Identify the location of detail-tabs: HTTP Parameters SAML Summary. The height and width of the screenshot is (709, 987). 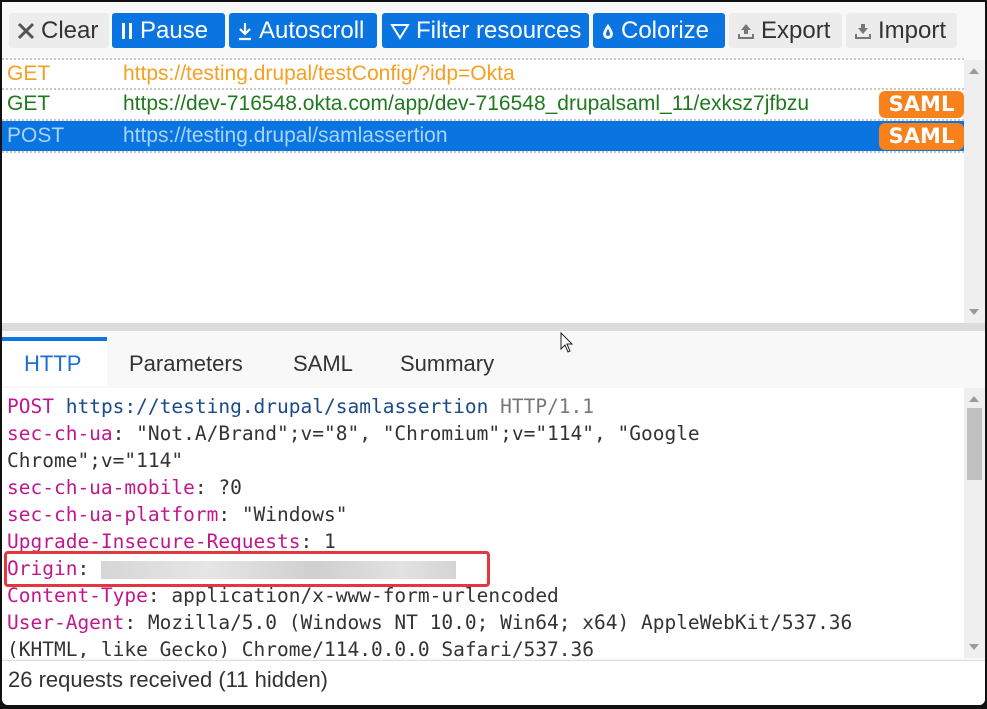
(493, 358).